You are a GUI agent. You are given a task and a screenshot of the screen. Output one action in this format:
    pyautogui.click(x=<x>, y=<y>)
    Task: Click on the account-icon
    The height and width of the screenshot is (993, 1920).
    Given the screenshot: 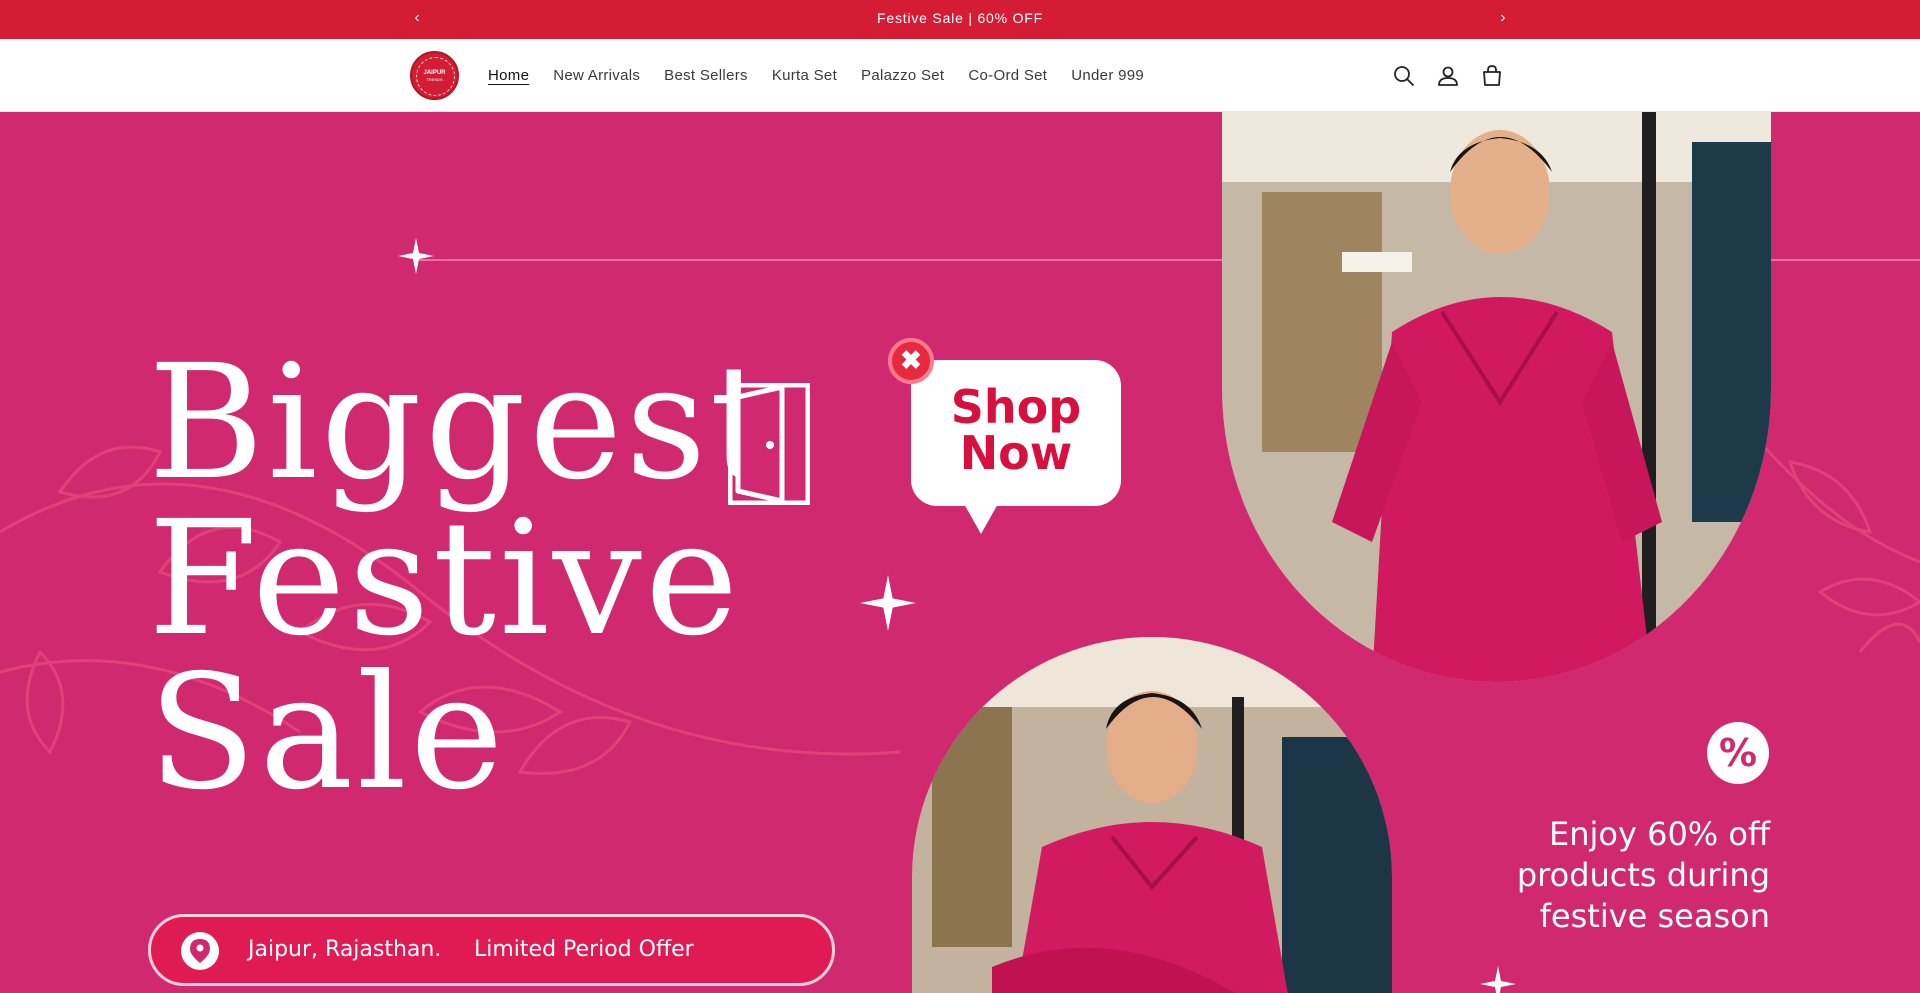 What is the action you would take?
    pyautogui.click(x=1448, y=76)
    